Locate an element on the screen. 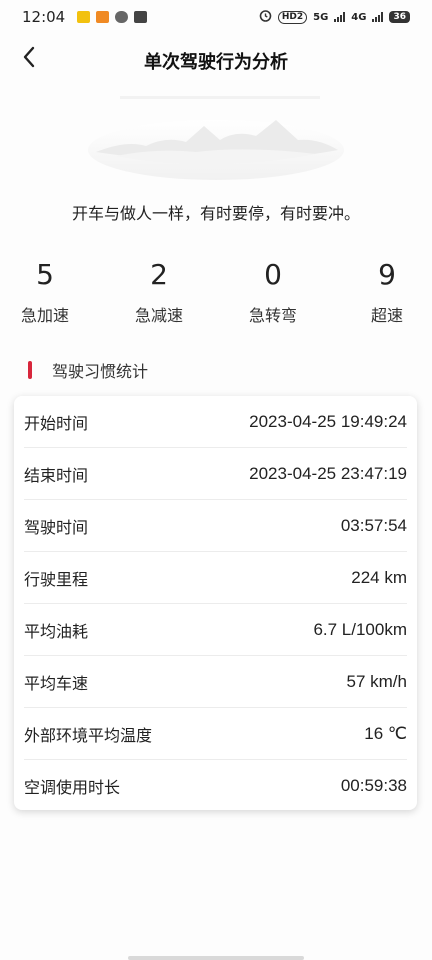 This screenshot has height=960, width=432. detail-value: 2023-04-25 23:47:19 is located at coordinates (328, 473).